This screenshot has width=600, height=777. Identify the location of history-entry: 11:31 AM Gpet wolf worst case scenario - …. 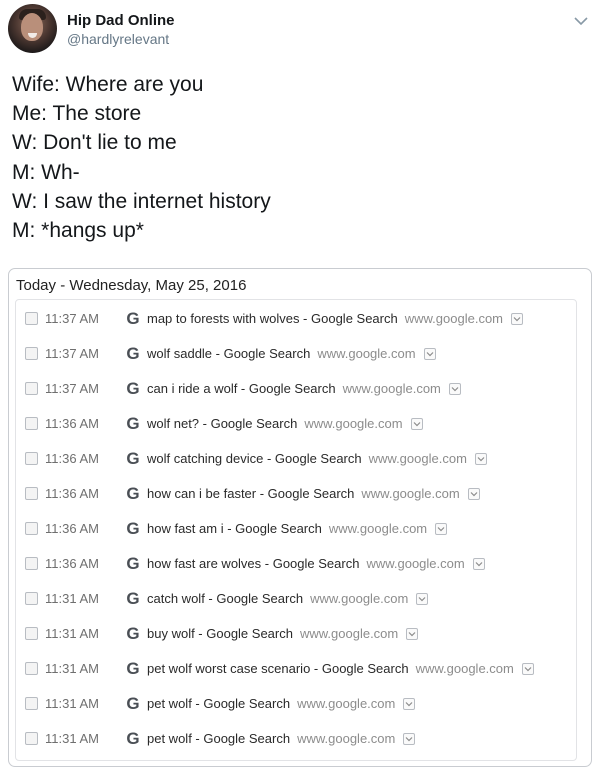
(296, 668).